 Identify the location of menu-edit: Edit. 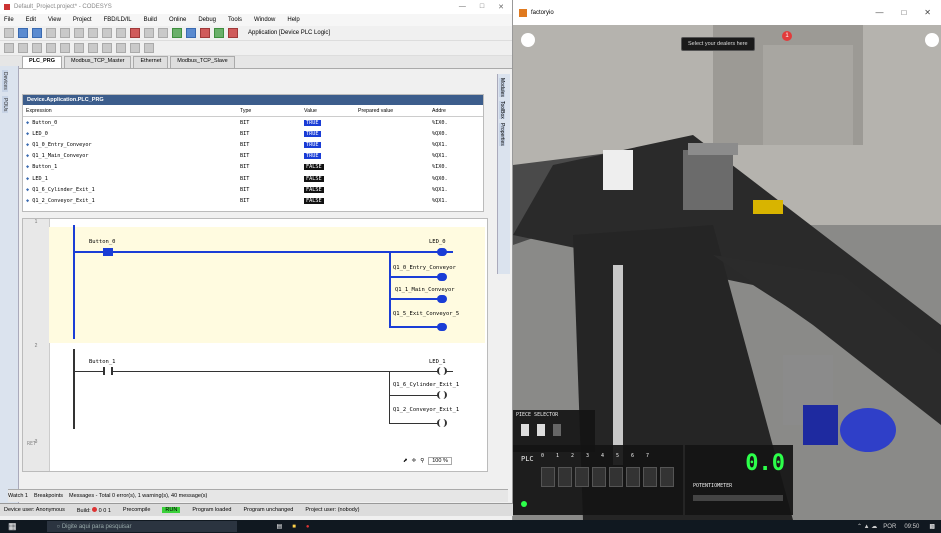
(31, 20).